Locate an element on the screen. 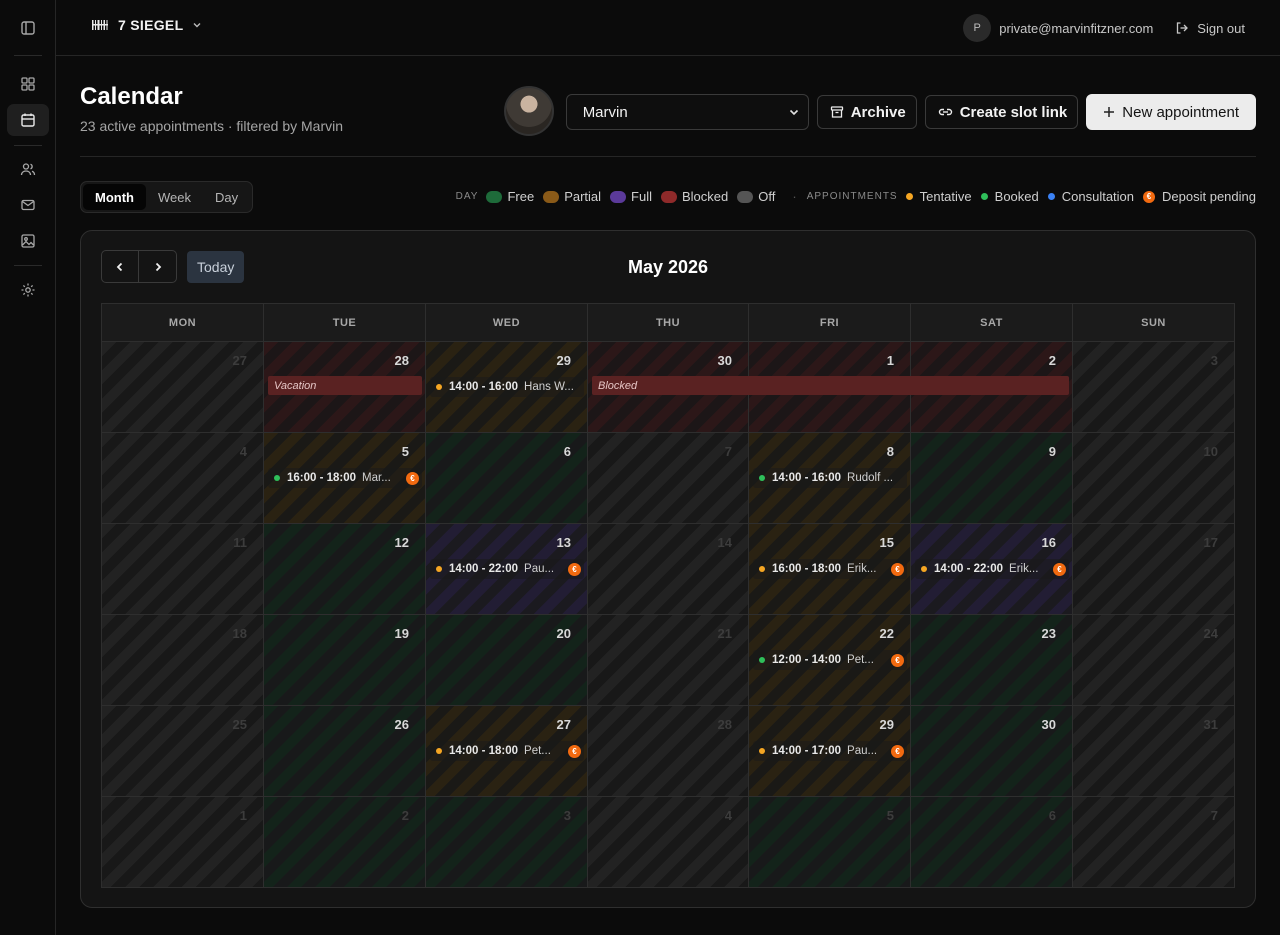 This screenshot has width=1280, height=935. day-number: 27 is located at coordinates (563, 724).